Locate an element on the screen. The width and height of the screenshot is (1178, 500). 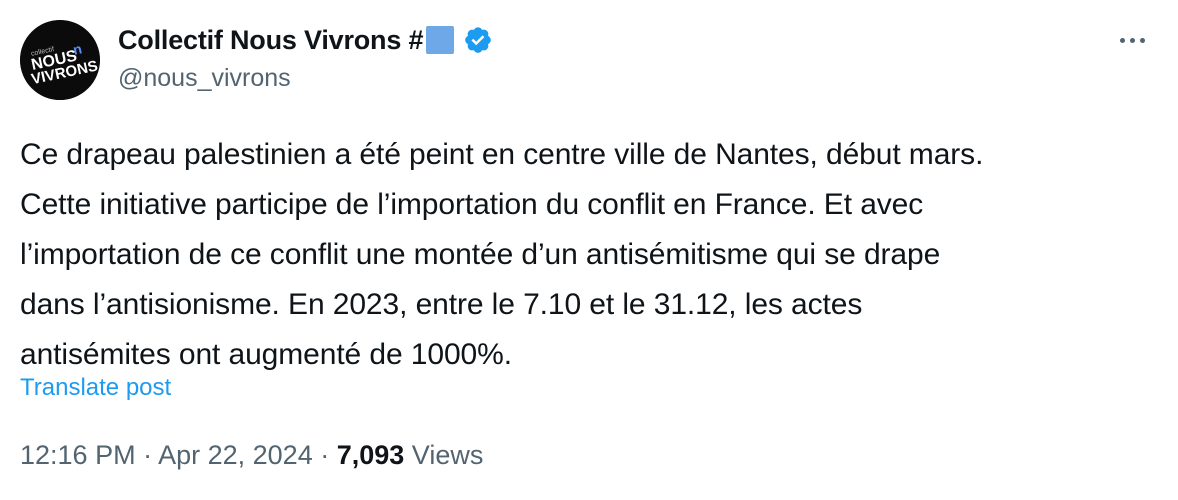
author-name-row: Collectif Nous Vivrons # is located at coordinates (305, 40).